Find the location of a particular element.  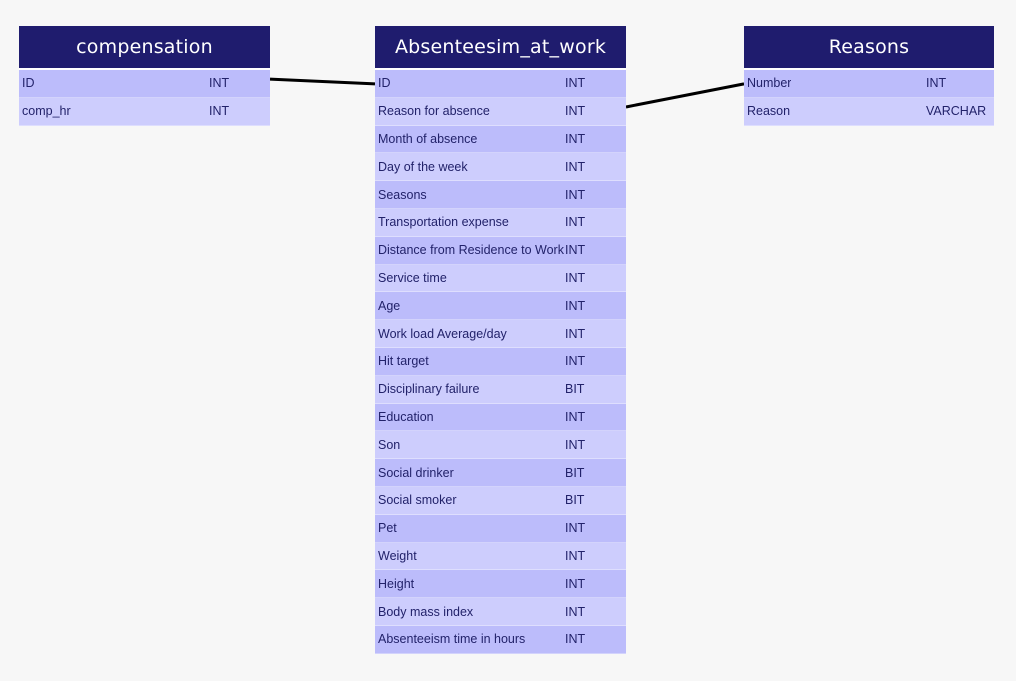

column-row: Day of the week INT is located at coordinates (500, 167).